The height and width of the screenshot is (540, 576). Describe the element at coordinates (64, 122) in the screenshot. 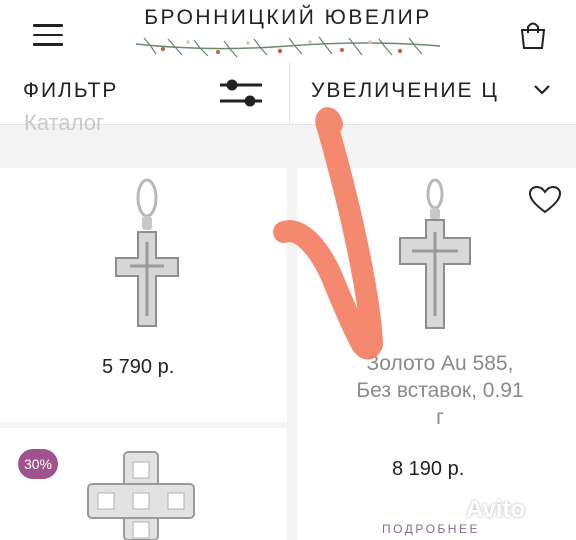

I see `catalog-heading: Каталог` at that location.